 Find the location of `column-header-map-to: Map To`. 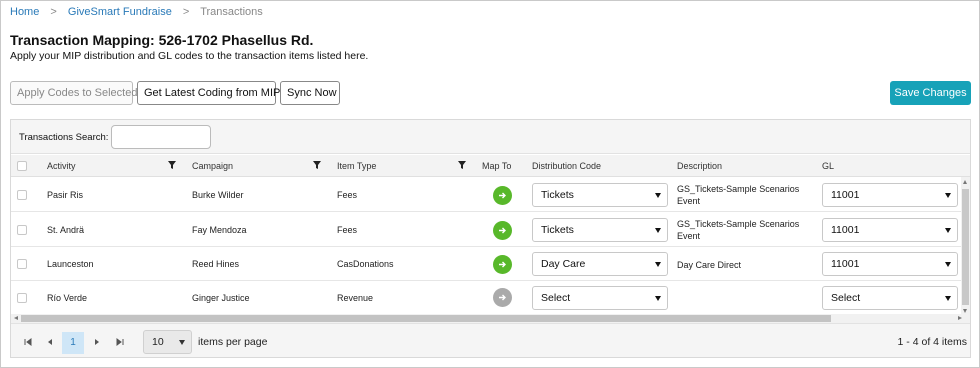

column-header-map-to: Map To is located at coordinates (496, 166).